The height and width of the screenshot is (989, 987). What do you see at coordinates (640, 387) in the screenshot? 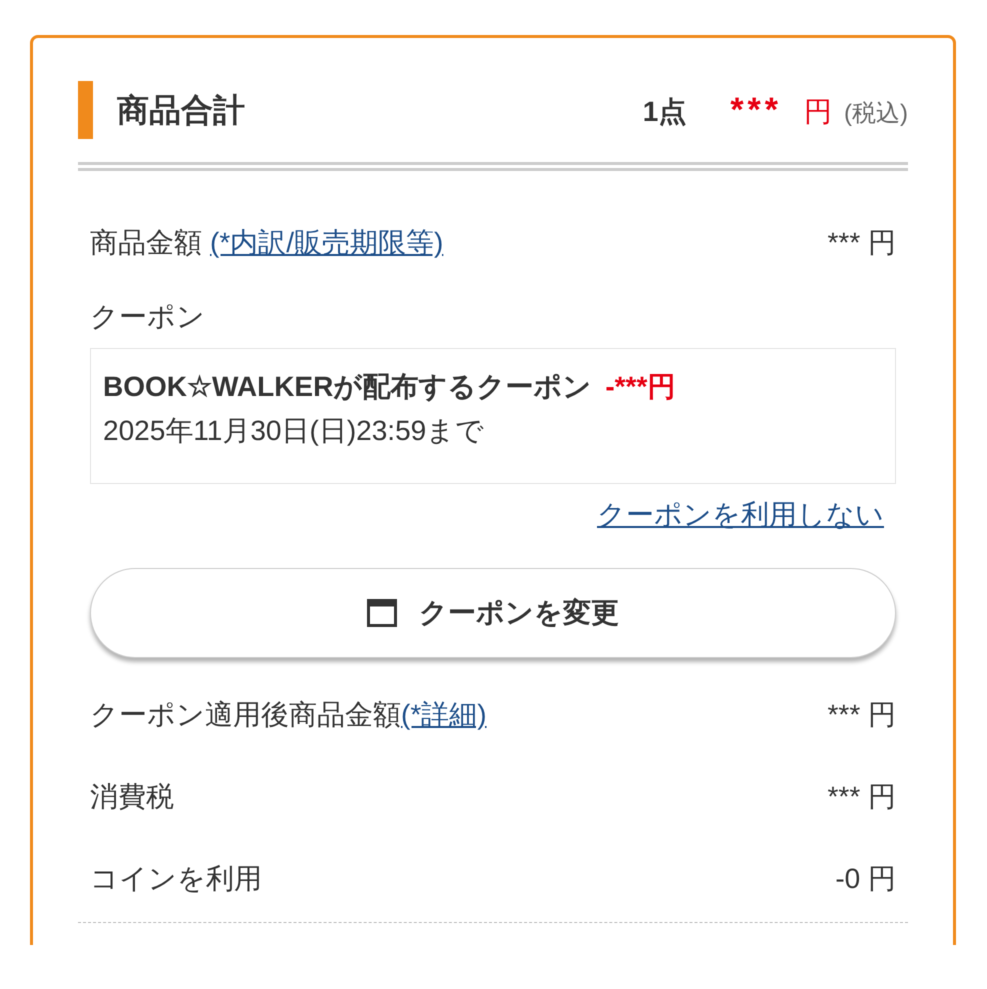
I see `coupon-discount: -***円` at bounding box center [640, 387].